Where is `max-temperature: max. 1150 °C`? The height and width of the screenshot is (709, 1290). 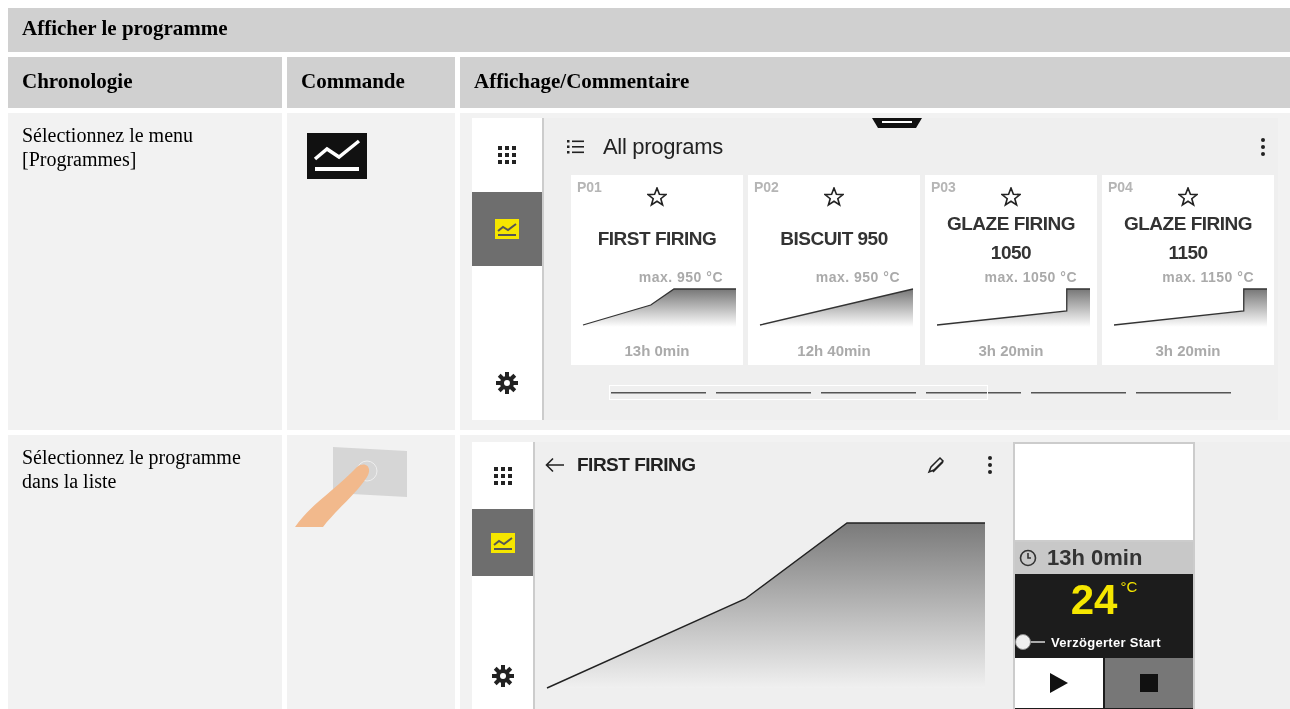 max-temperature: max. 1150 °C is located at coordinates (1208, 277).